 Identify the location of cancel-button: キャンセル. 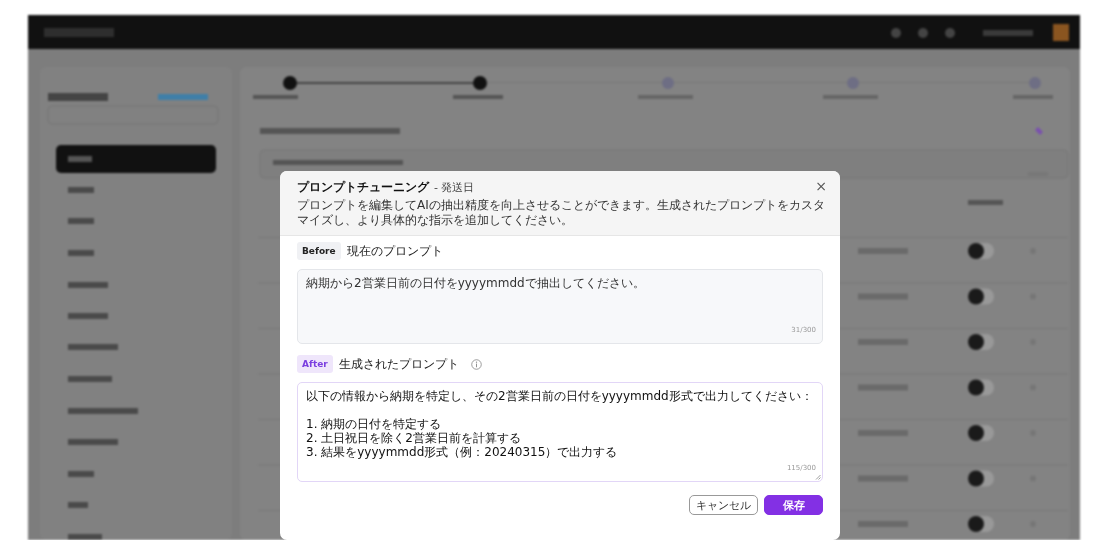
(723, 505).